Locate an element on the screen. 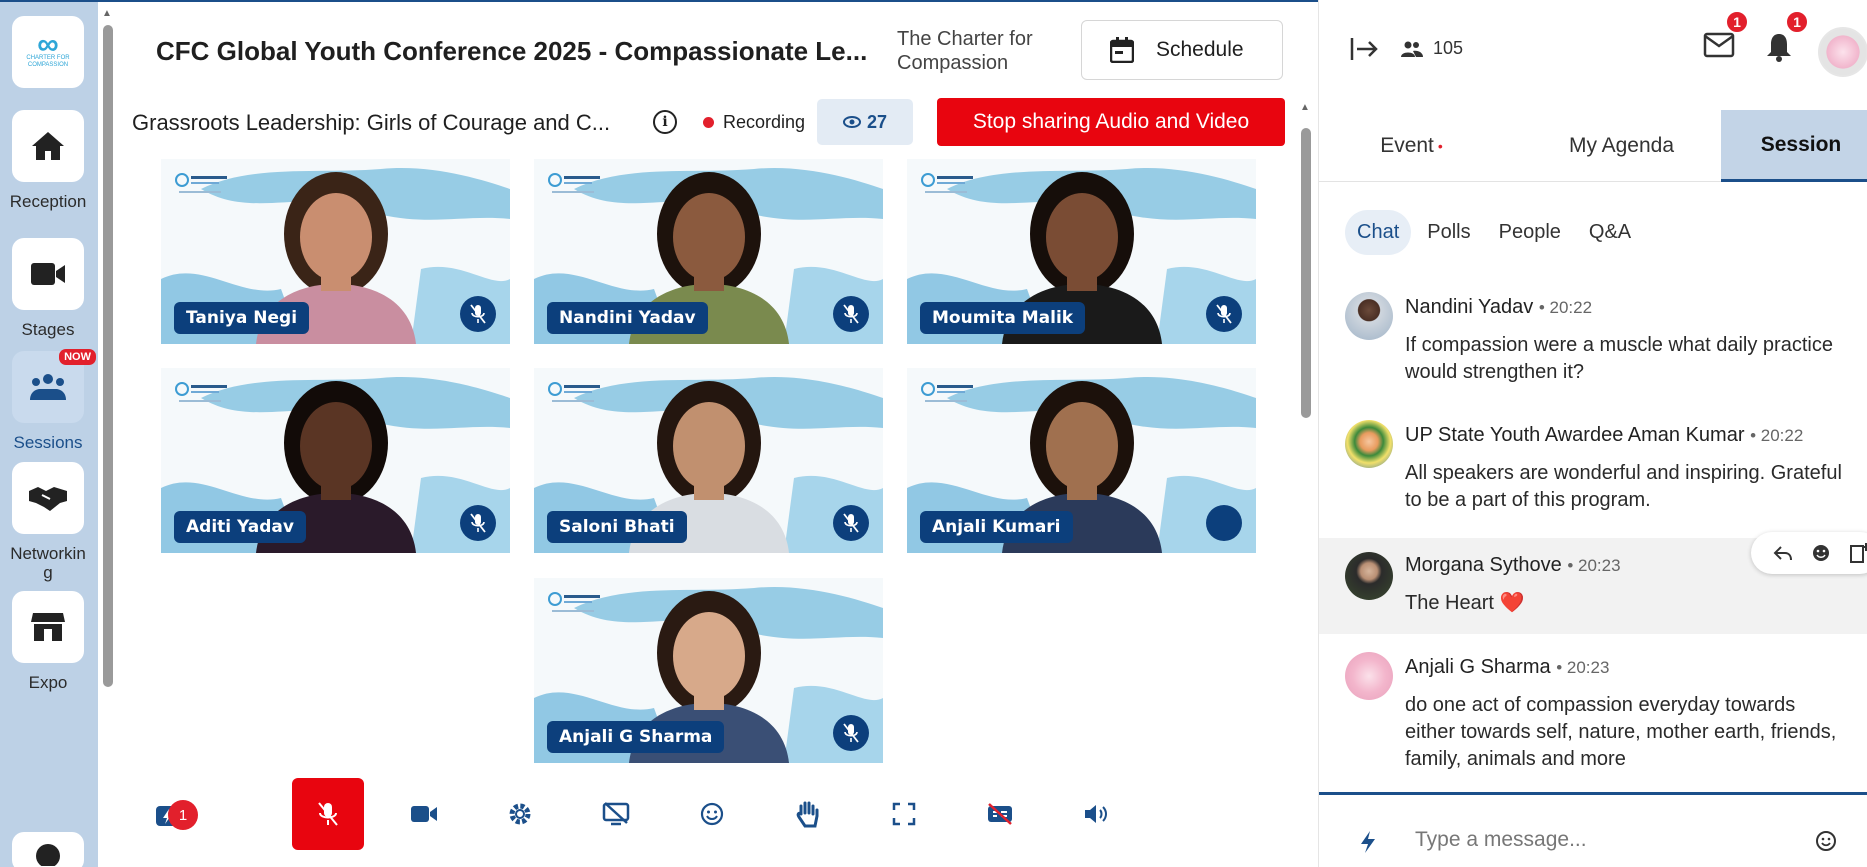  messages-button: 1 is located at coordinates (1726, 36).